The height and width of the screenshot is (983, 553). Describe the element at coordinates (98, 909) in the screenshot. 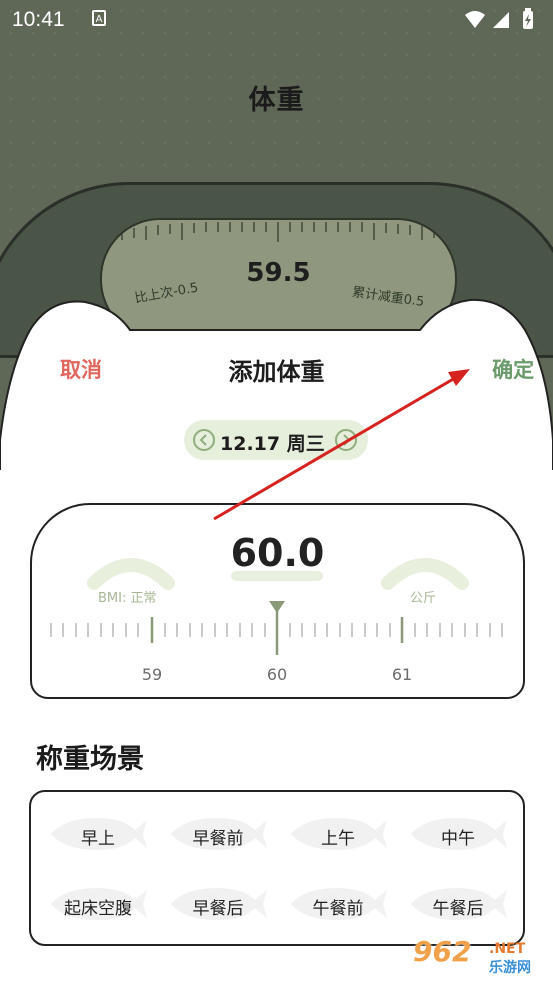

I see `scene-option-label: 起床空腹` at that location.